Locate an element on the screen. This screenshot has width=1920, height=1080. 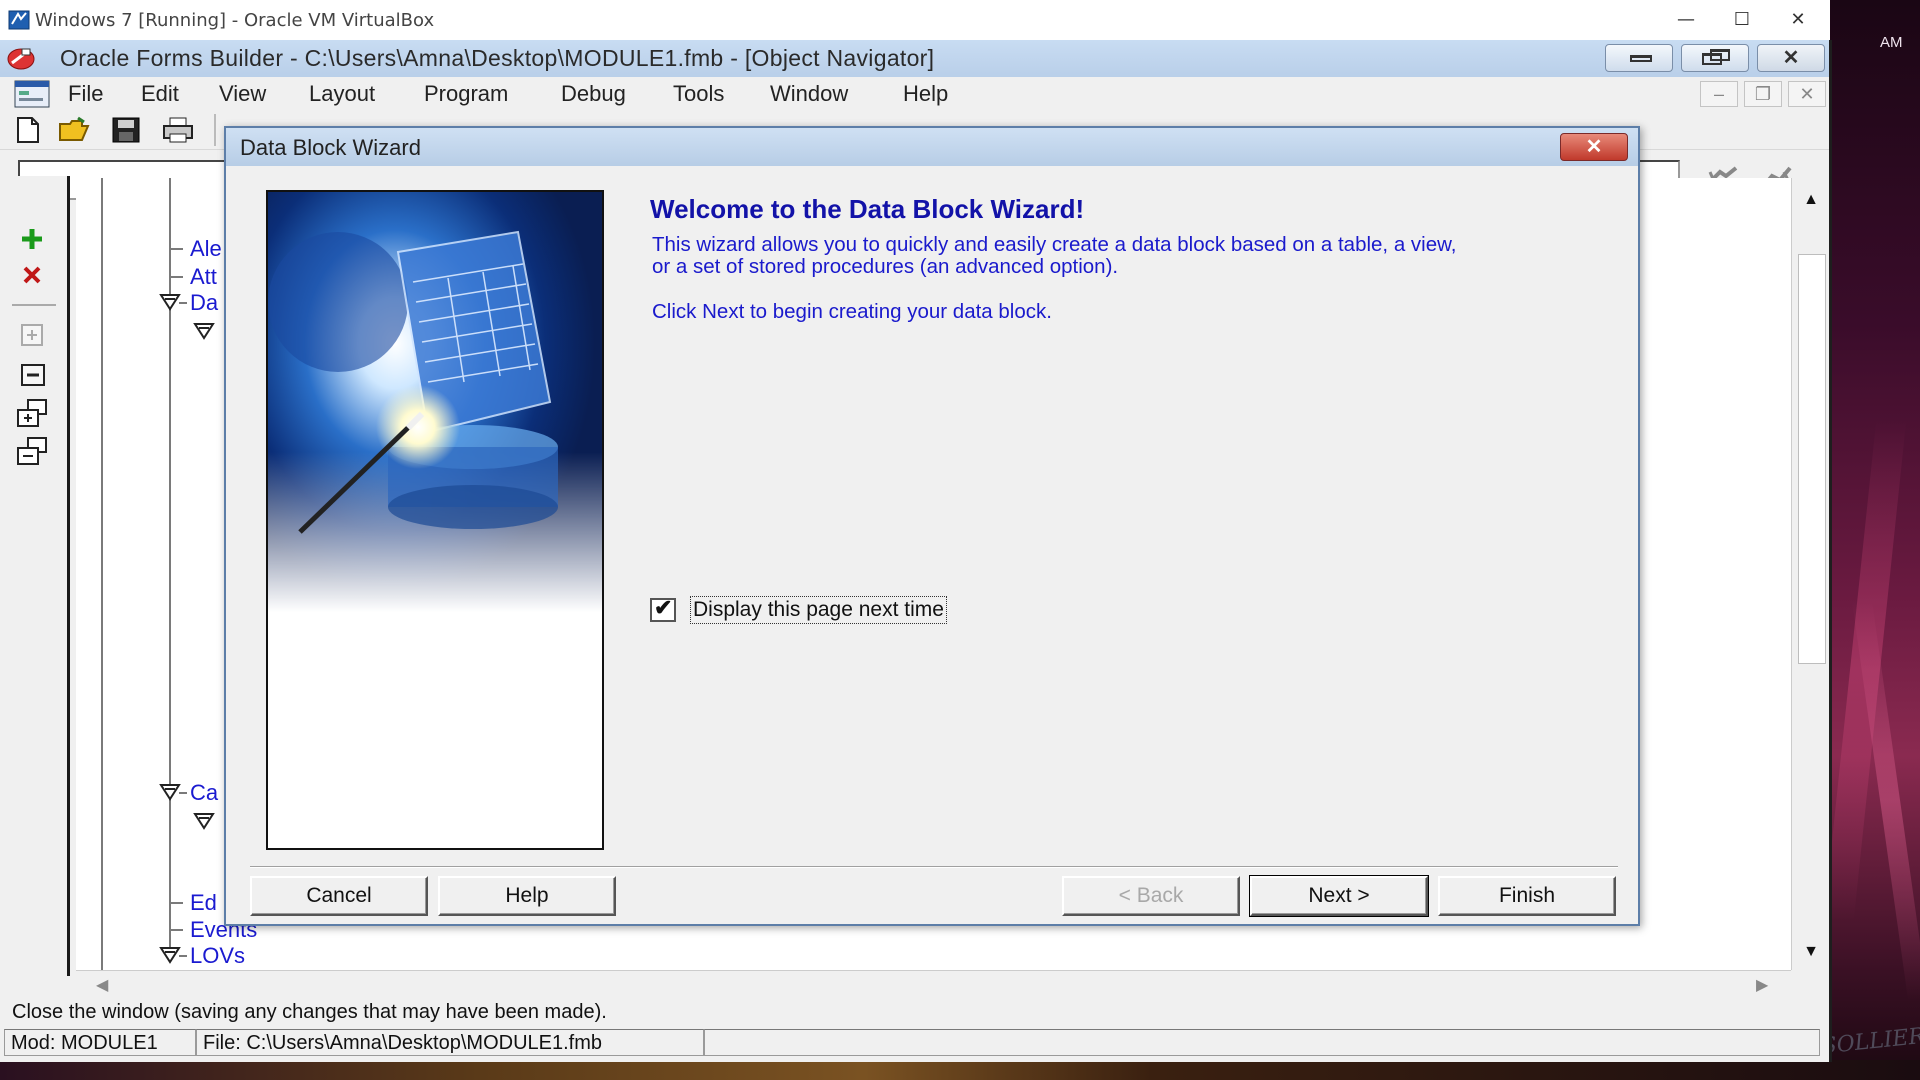
tree-item-attached-libraries: Att is located at coordinates (203, 277).